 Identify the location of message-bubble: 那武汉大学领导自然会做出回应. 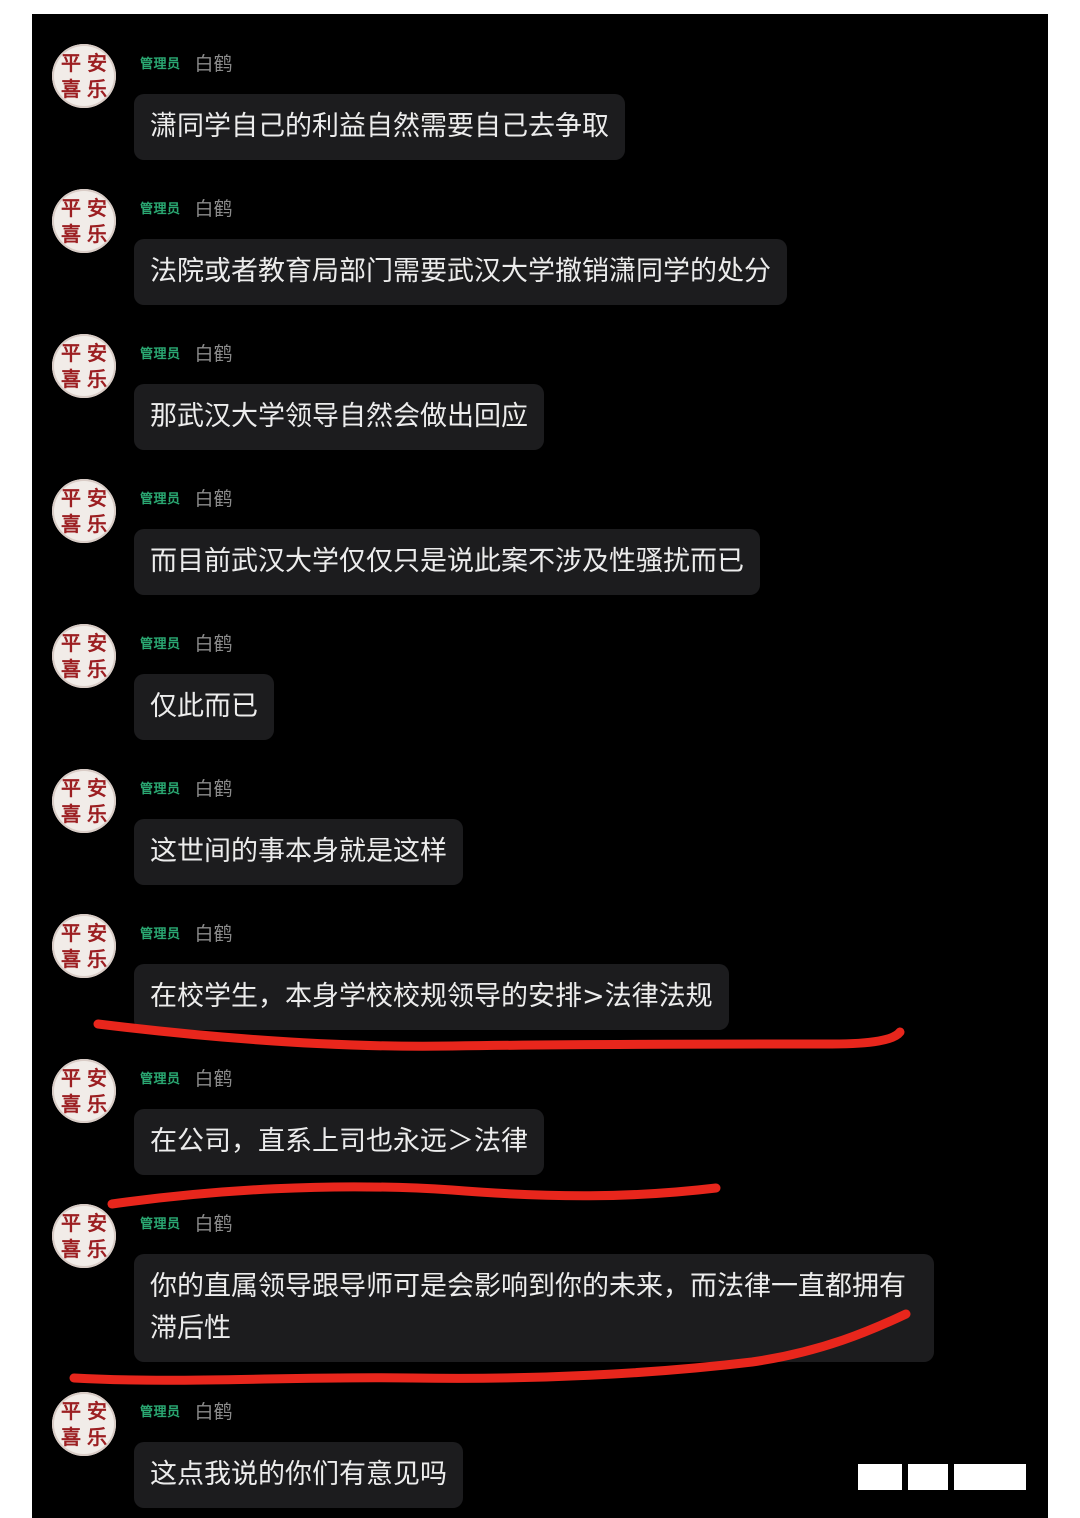
(339, 417).